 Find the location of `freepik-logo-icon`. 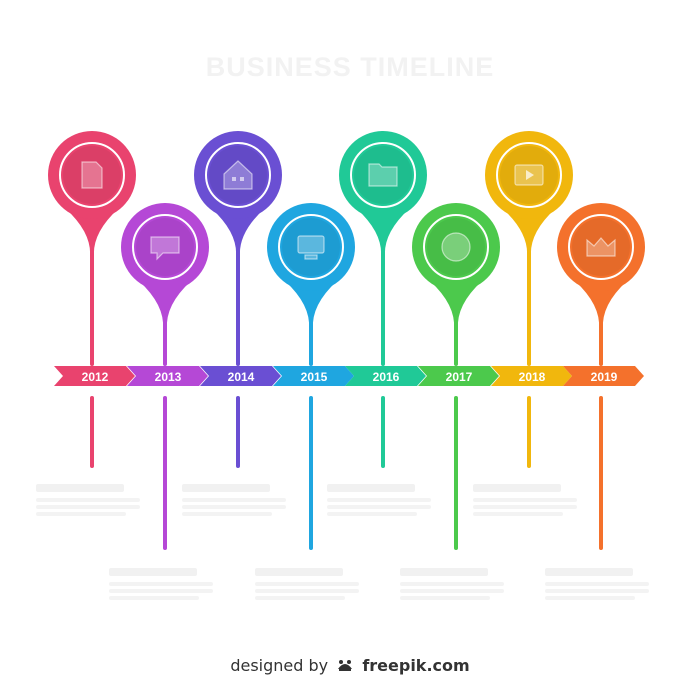

freepik-logo-icon is located at coordinates (345, 665).